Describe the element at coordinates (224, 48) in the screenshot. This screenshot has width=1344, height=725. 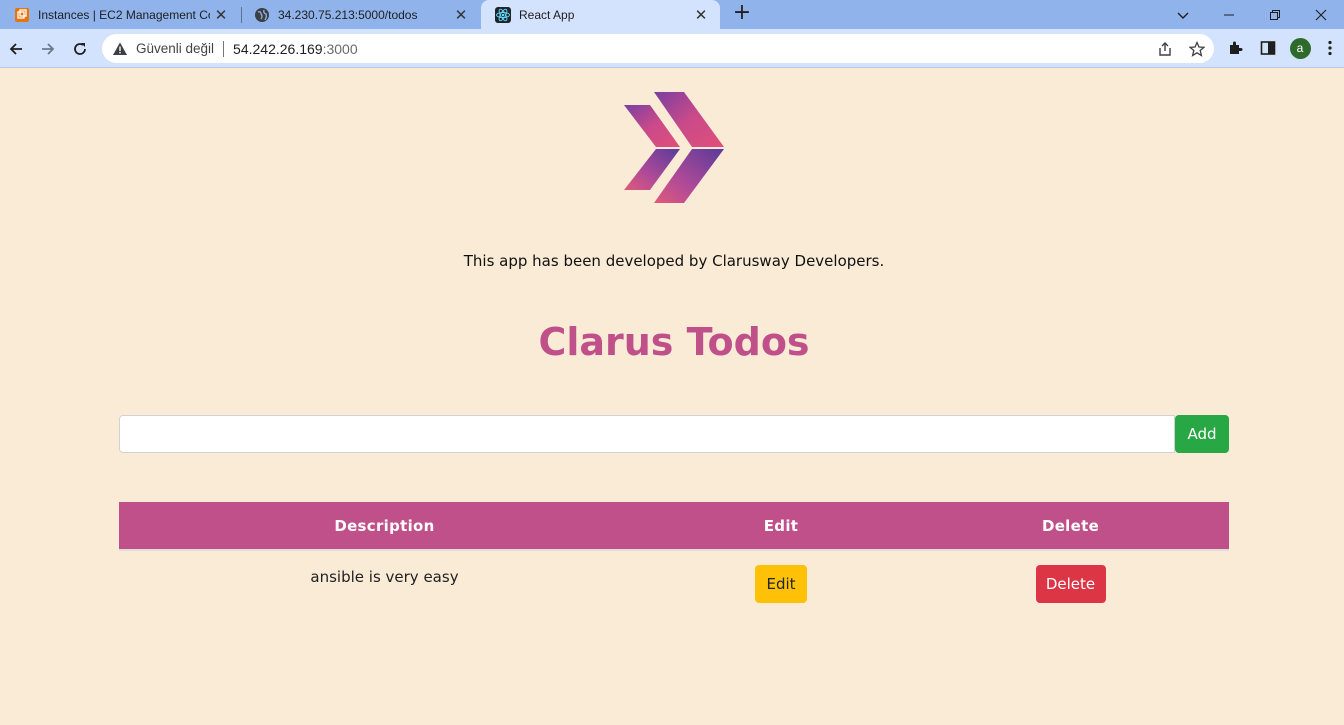
I see `address-divider` at that location.